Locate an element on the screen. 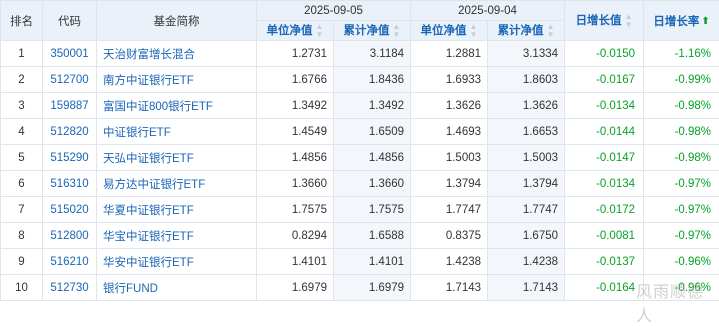 This screenshot has width=719, height=326. unit-nav-cell: 0.8294 is located at coordinates (295, 236).